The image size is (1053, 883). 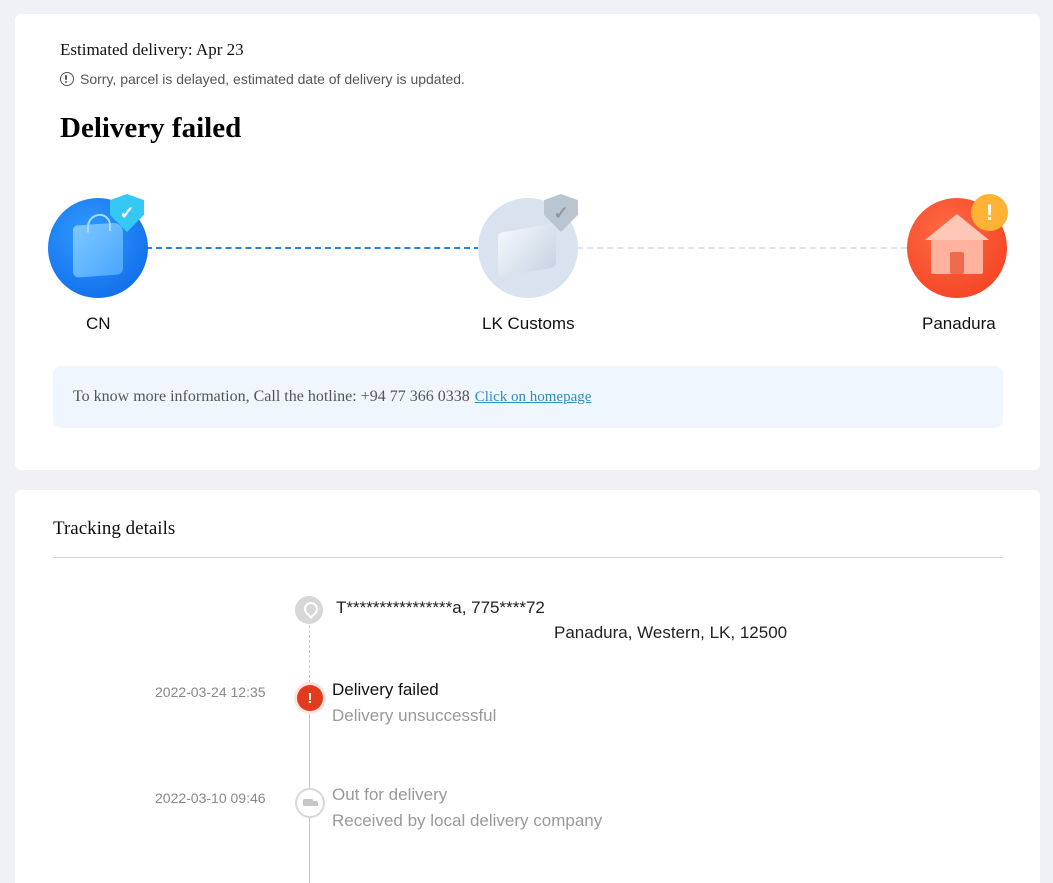 I want to click on event-time: 2022-03-24 12:35, so click(x=210, y=692).